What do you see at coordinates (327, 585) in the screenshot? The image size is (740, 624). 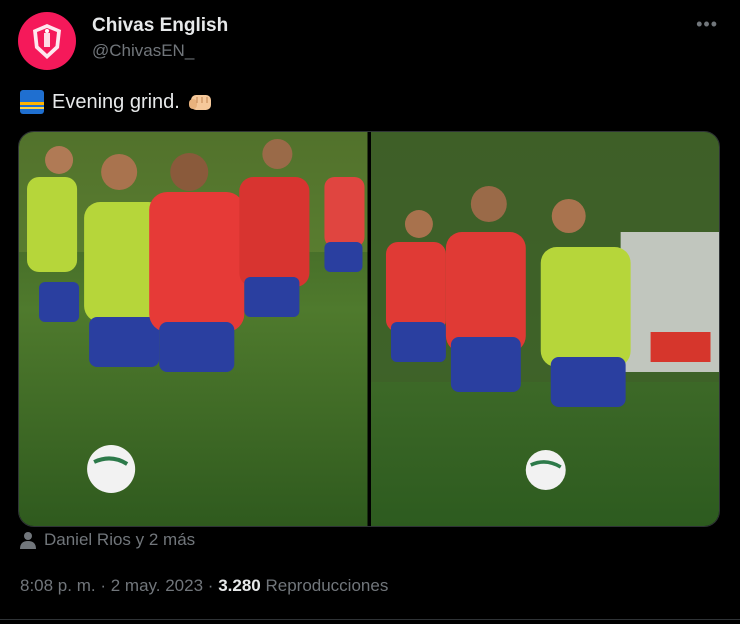 I see `views-label: Reproducciones` at bounding box center [327, 585].